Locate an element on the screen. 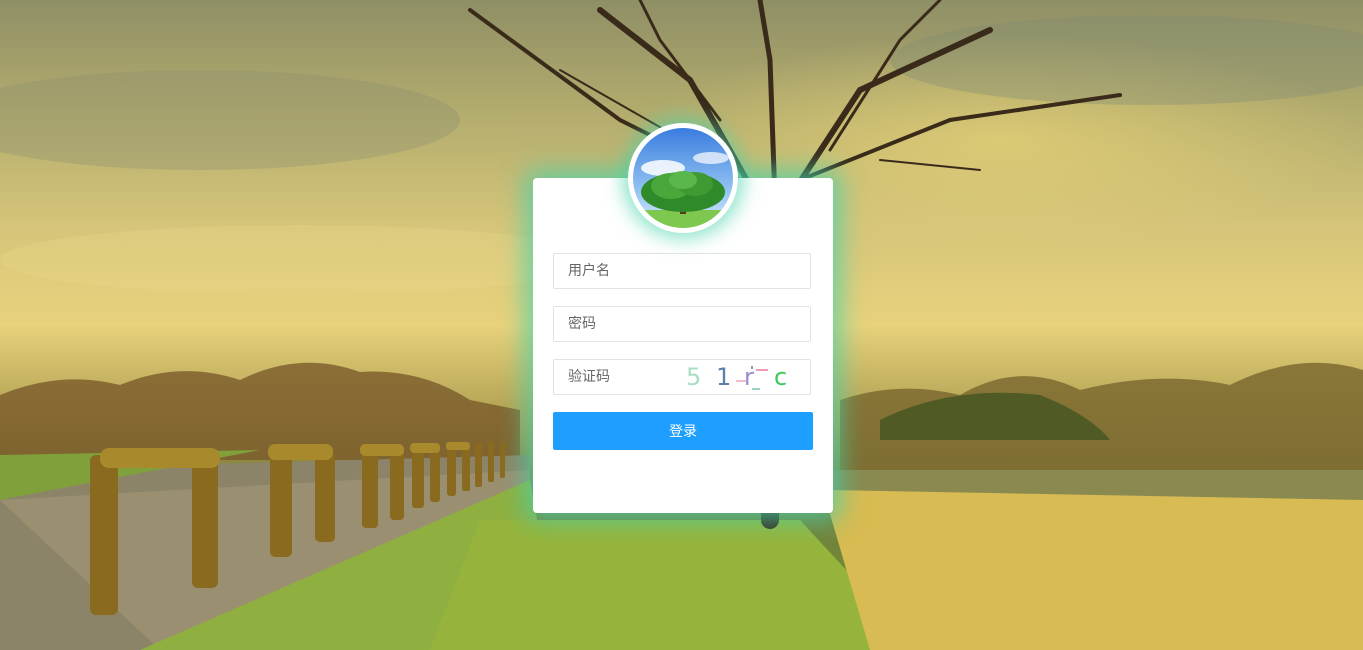 The width and height of the screenshot is (1363, 650). captcha-image: 5 1 r c is located at coordinates (745, 377).